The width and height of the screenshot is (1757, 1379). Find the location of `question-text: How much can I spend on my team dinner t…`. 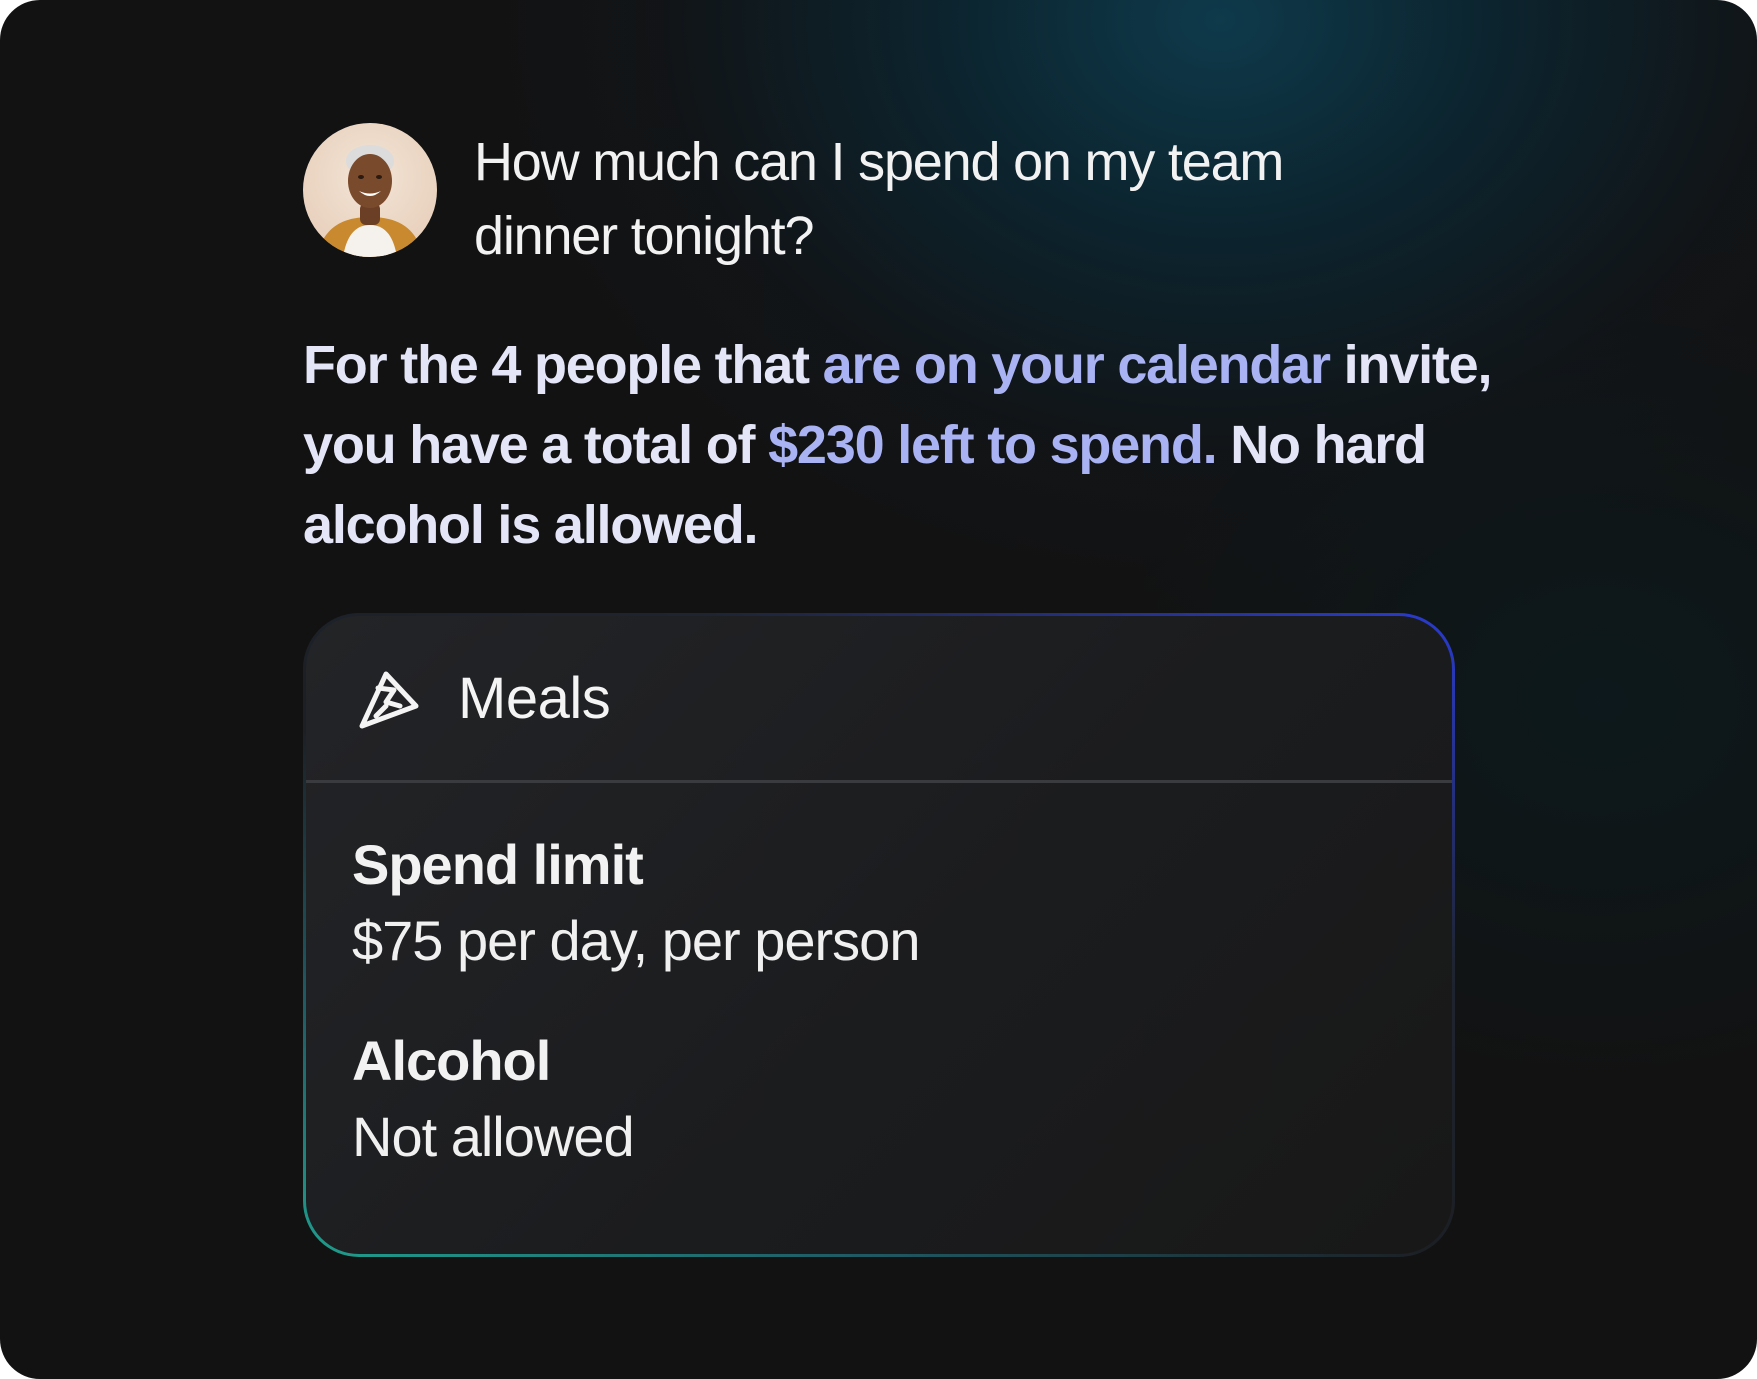

question-text: How much can I spend on my team dinner t… is located at coordinates (879, 199).